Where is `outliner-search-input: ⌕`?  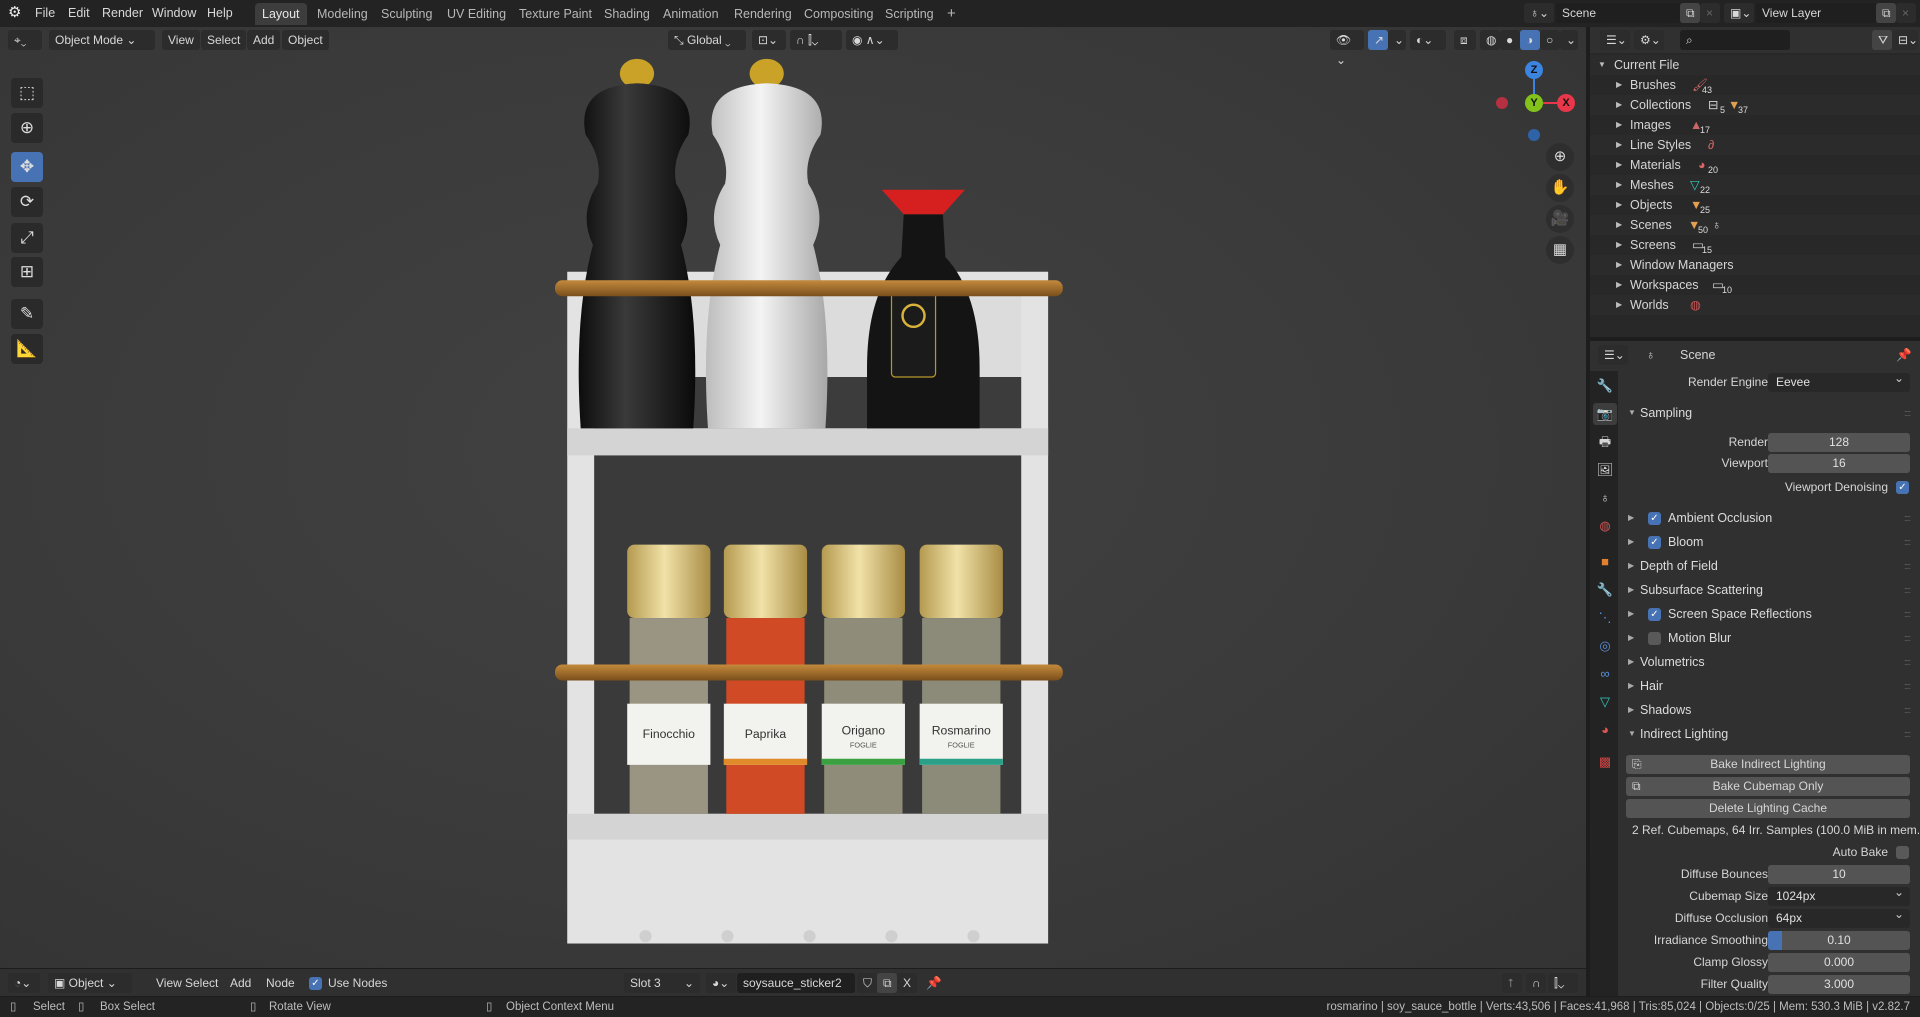
outliner-search-input: ⌕ is located at coordinates (1735, 40).